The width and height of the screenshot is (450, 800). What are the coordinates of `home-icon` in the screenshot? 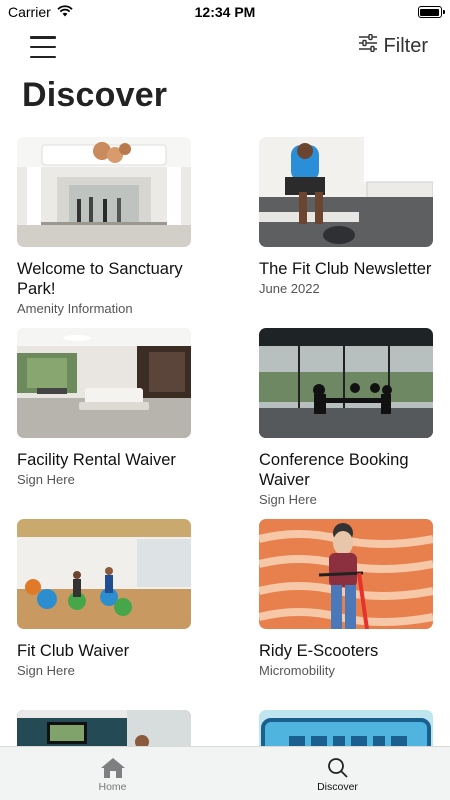 It's located at (113, 768).